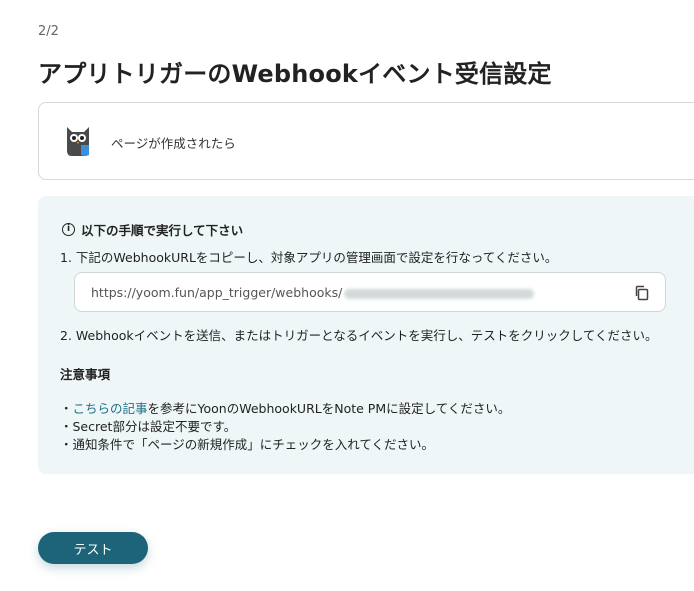  What do you see at coordinates (247, 444) in the screenshot?
I see `note-item-3: ・通知条件で「ページの新規作成」にチェックを入れてください。` at bounding box center [247, 444].